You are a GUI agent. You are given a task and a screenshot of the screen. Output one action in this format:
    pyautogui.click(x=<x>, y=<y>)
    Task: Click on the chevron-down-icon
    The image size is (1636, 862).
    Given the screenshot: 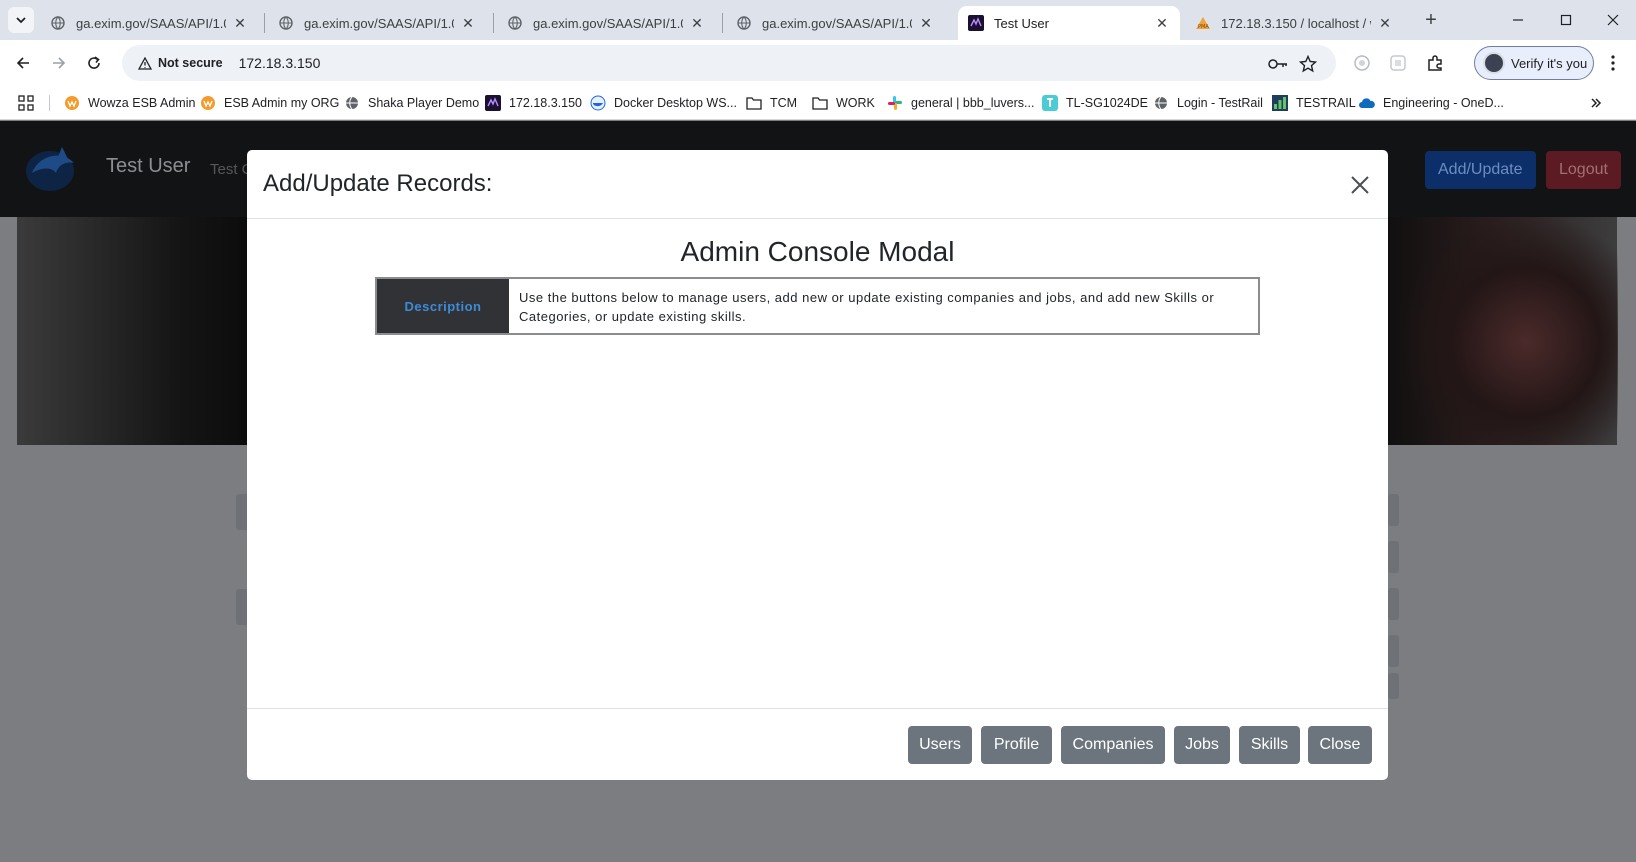 What is the action you would take?
    pyautogui.click(x=21, y=20)
    